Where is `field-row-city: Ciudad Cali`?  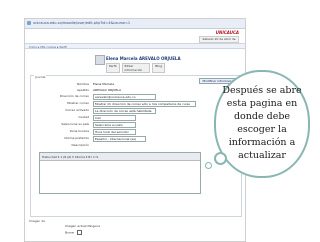
field-row-city: Ciudad Cali is located at coordinates (129, 118).